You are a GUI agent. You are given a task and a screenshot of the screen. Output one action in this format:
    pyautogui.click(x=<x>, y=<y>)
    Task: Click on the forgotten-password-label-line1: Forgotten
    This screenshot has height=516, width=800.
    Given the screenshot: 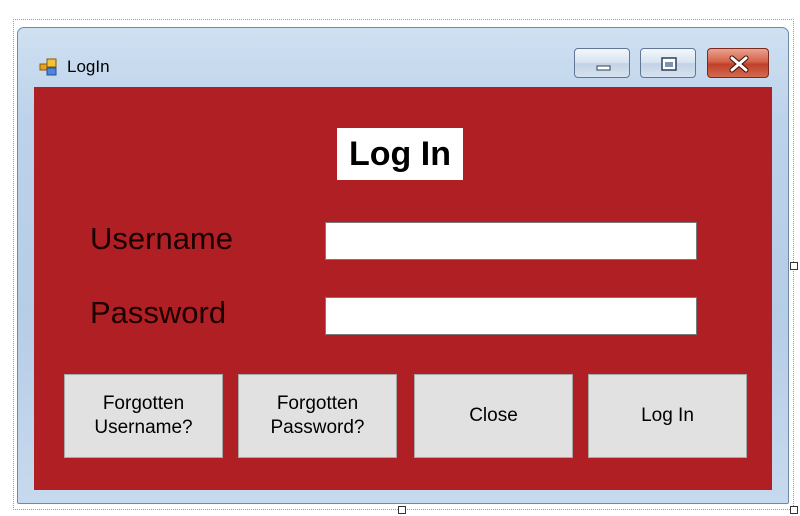 What is the action you would take?
    pyautogui.click(x=317, y=403)
    